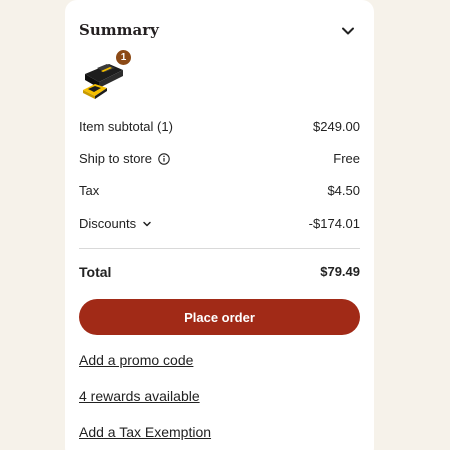 Image resolution: width=450 pixels, height=450 pixels. I want to click on ship-to-store-label: Ship to store, so click(115, 158).